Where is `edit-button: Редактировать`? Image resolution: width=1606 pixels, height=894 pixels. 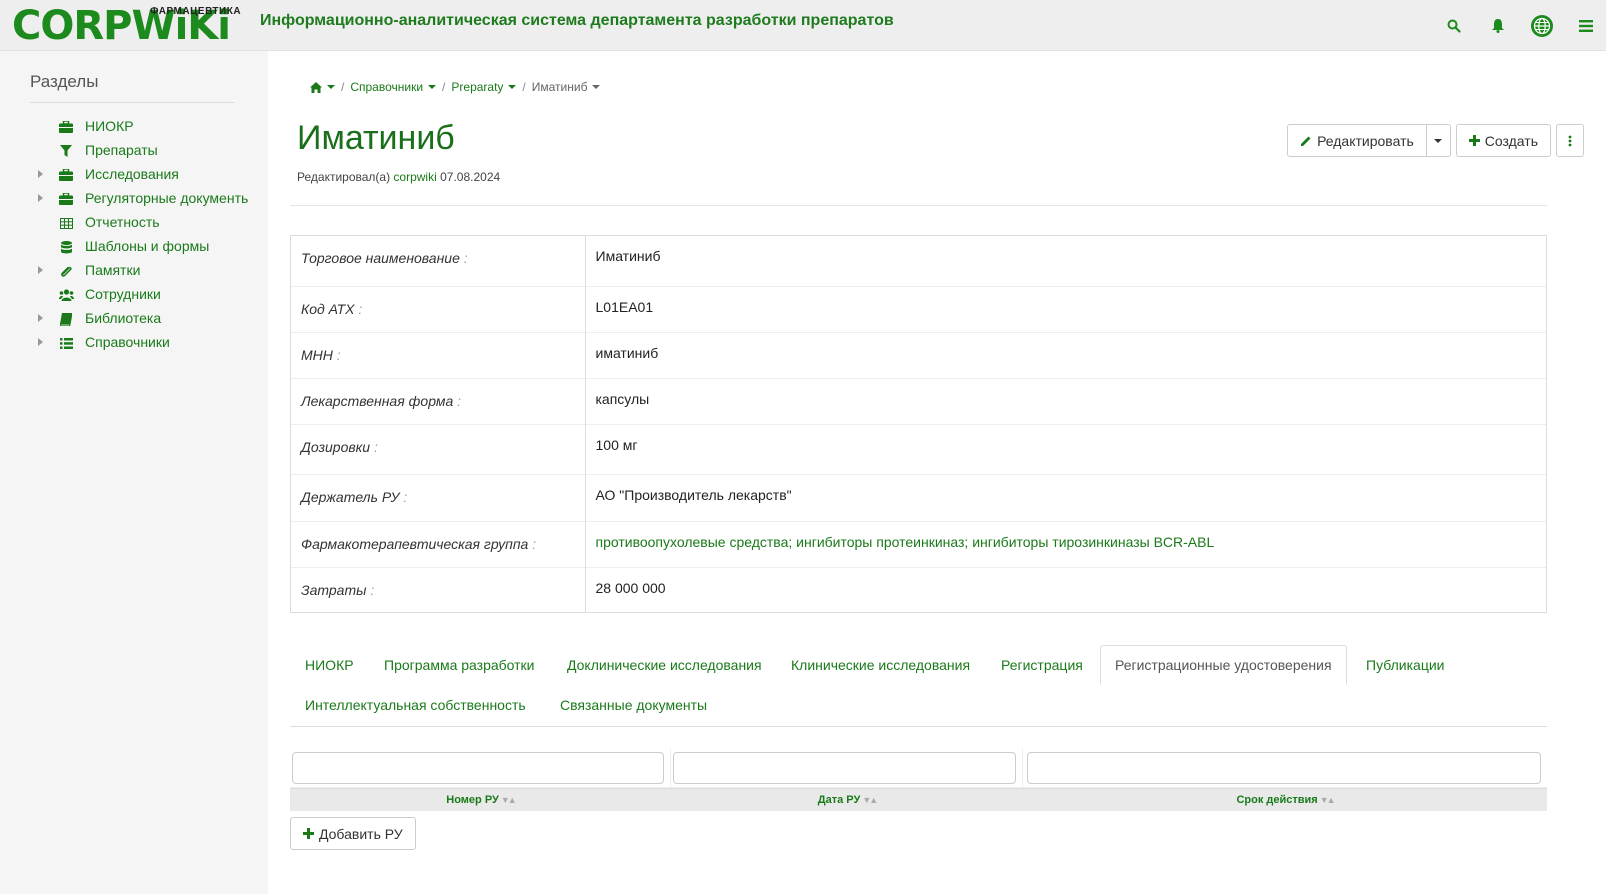 edit-button: Редактировать is located at coordinates (1357, 140).